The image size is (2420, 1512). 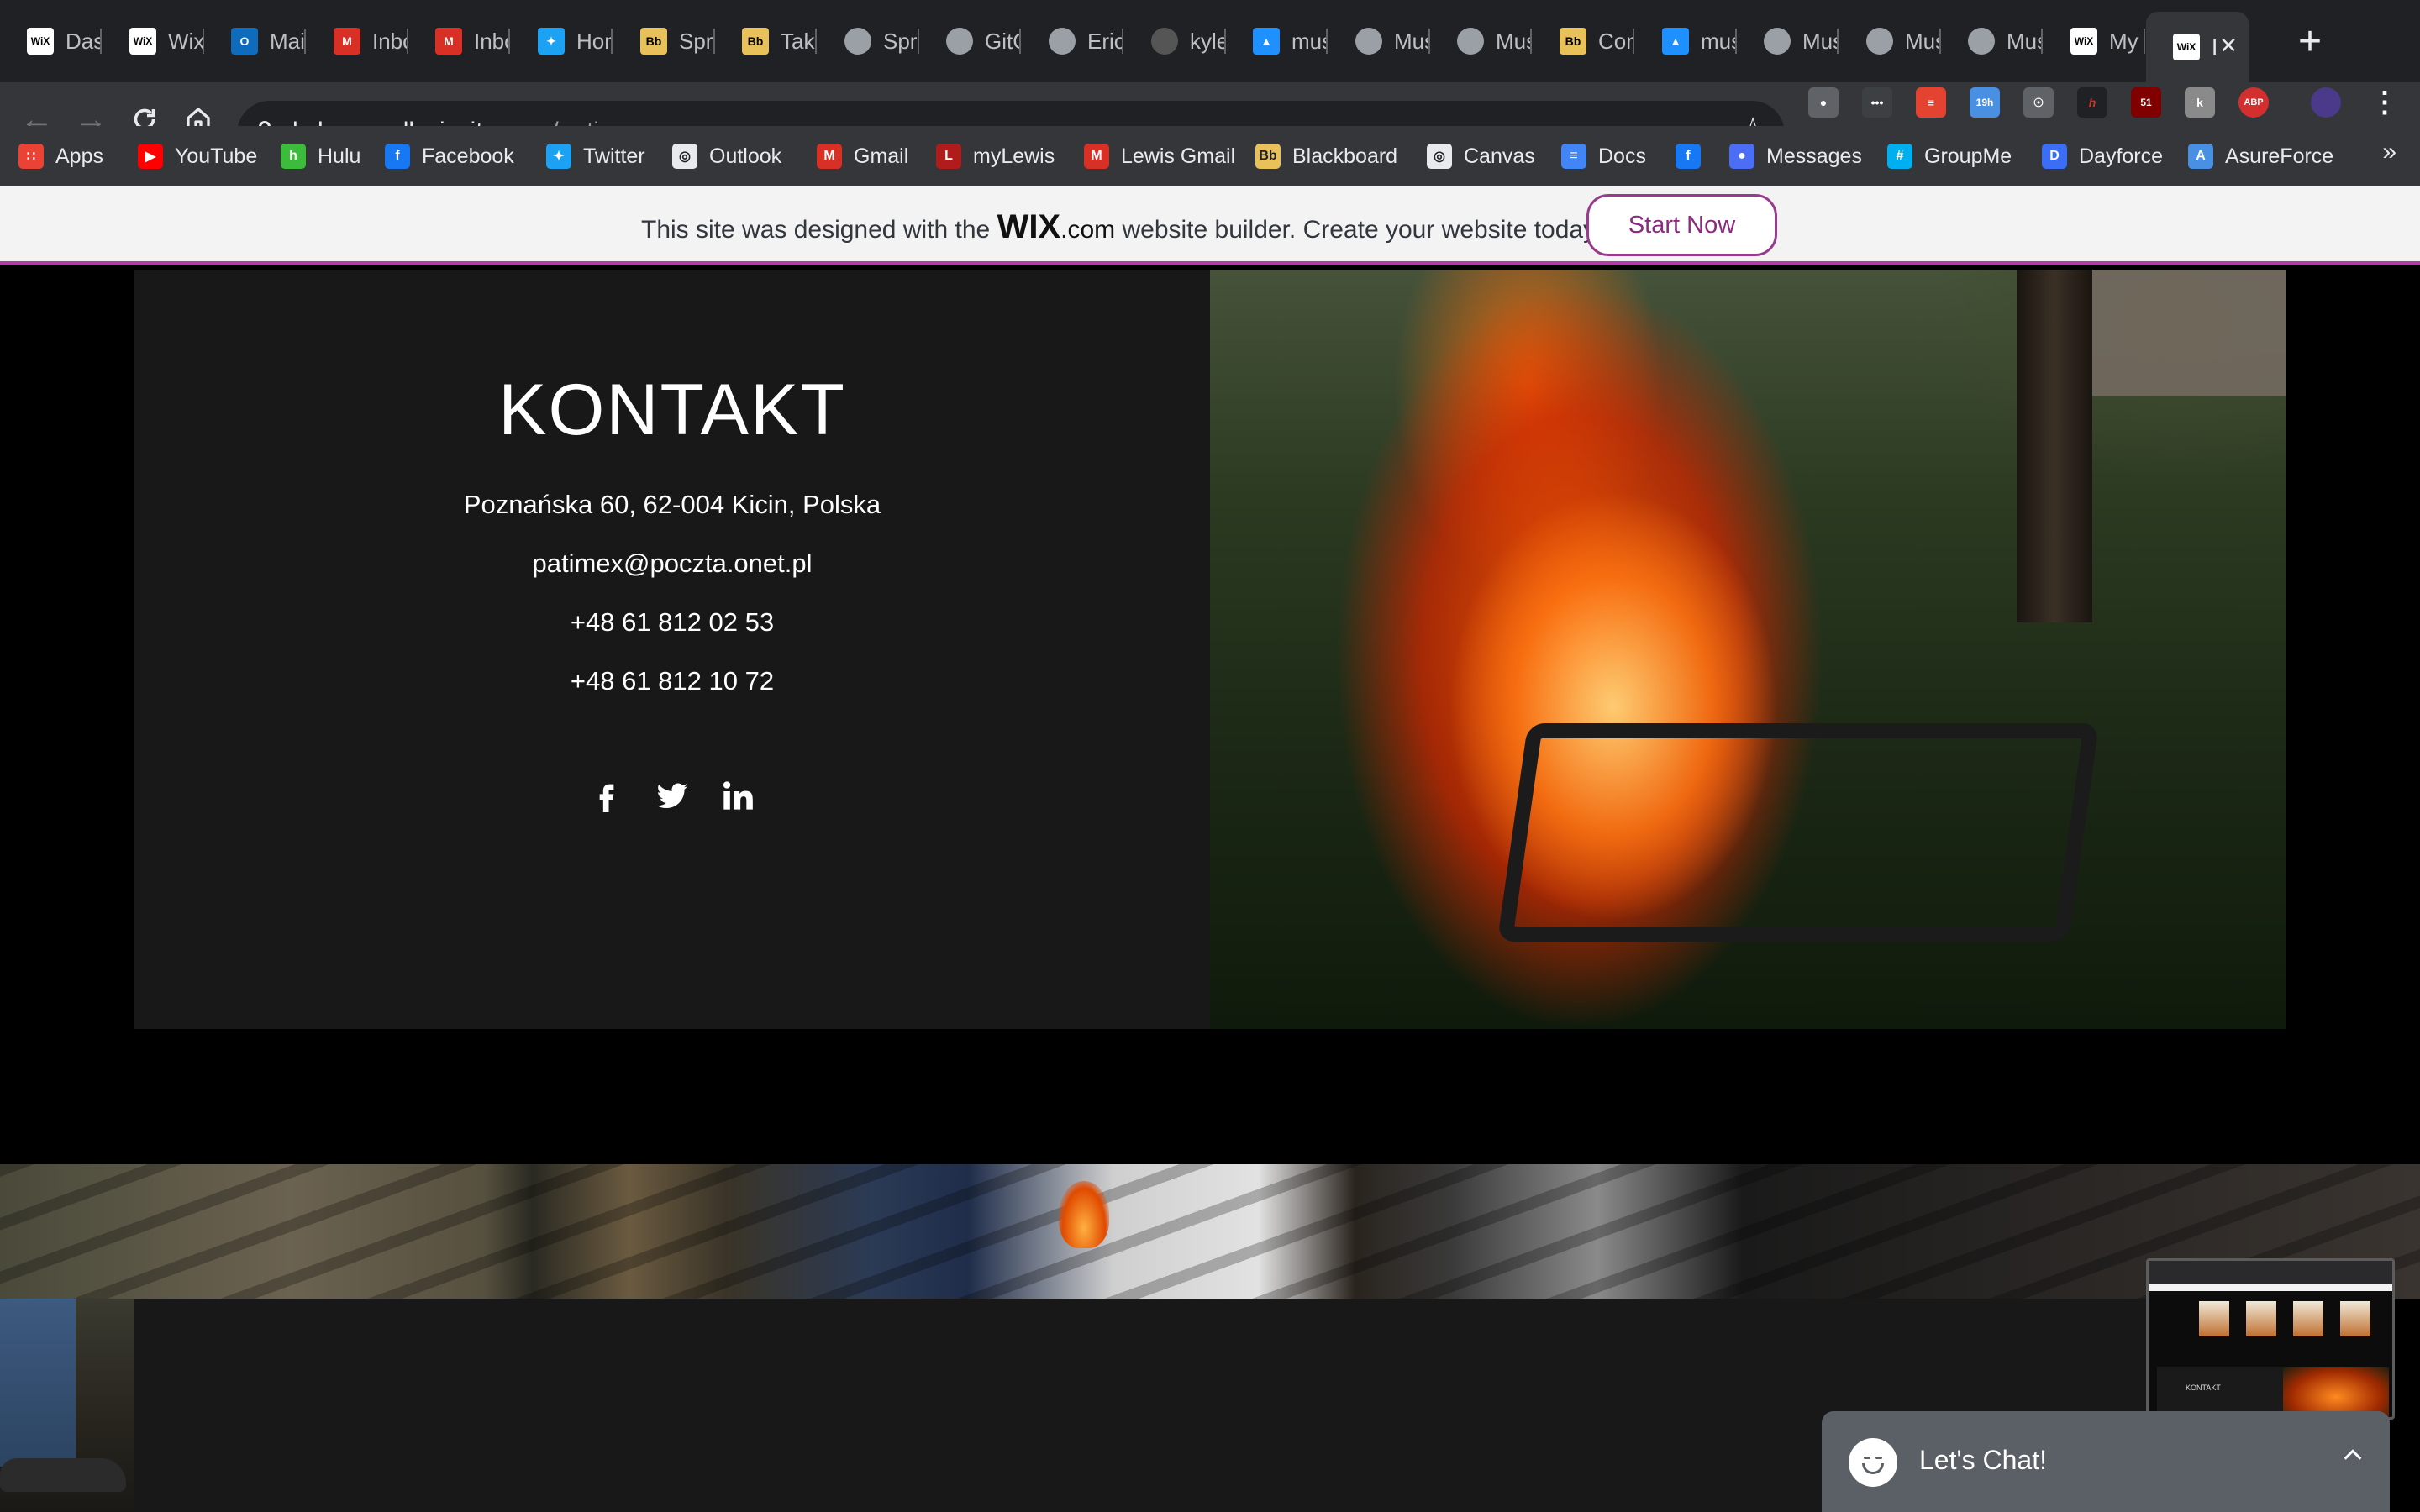 What do you see at coordinates (288, 41) in the screenshot?
I see `tab-title: Mail` at bounding box center [288, 41].